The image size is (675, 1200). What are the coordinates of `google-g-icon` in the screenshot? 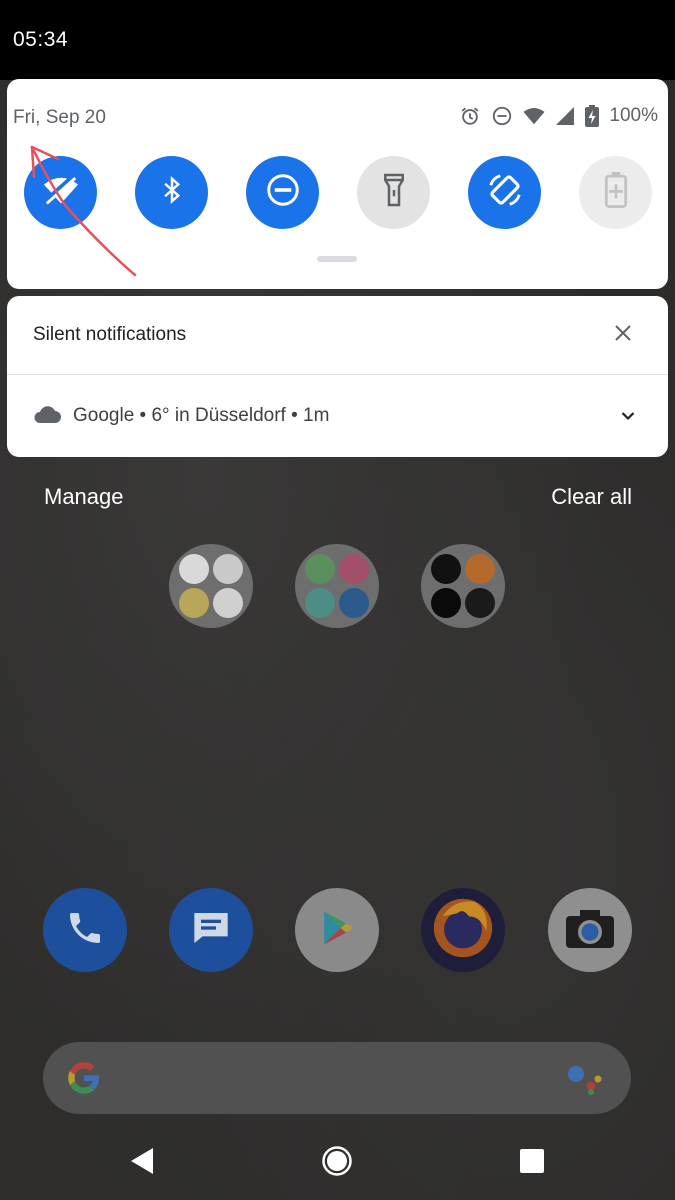 It's located at (84, 1078).